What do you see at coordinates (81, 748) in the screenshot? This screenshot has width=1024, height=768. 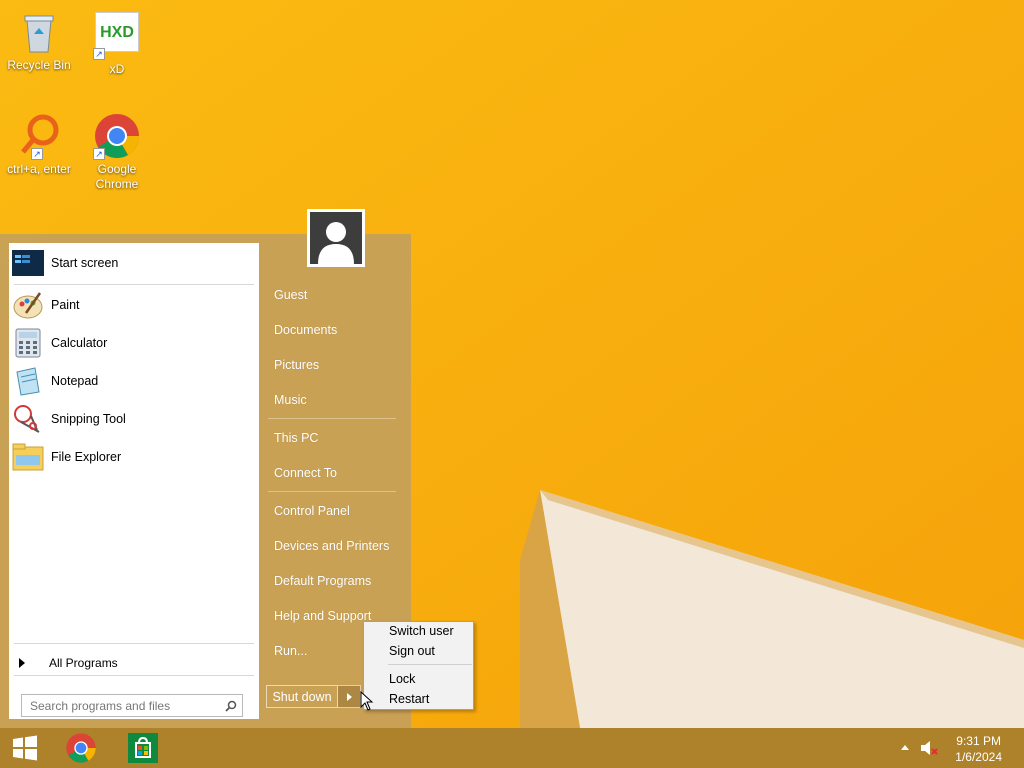 I see `chrome-taskbar-icon` at bounding box center [81, 748].